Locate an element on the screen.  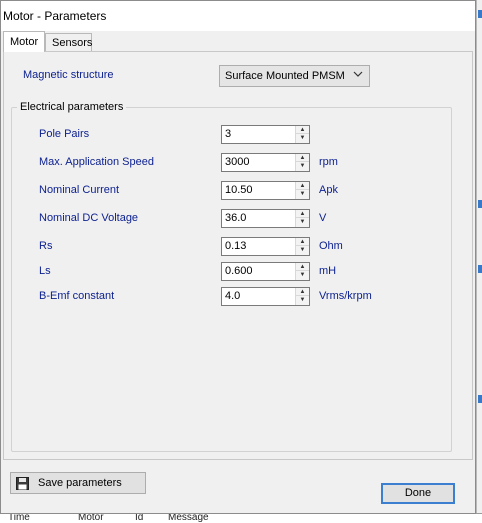
pole-pairs-label: Pole Pairs is located at coordinates (64, 134).